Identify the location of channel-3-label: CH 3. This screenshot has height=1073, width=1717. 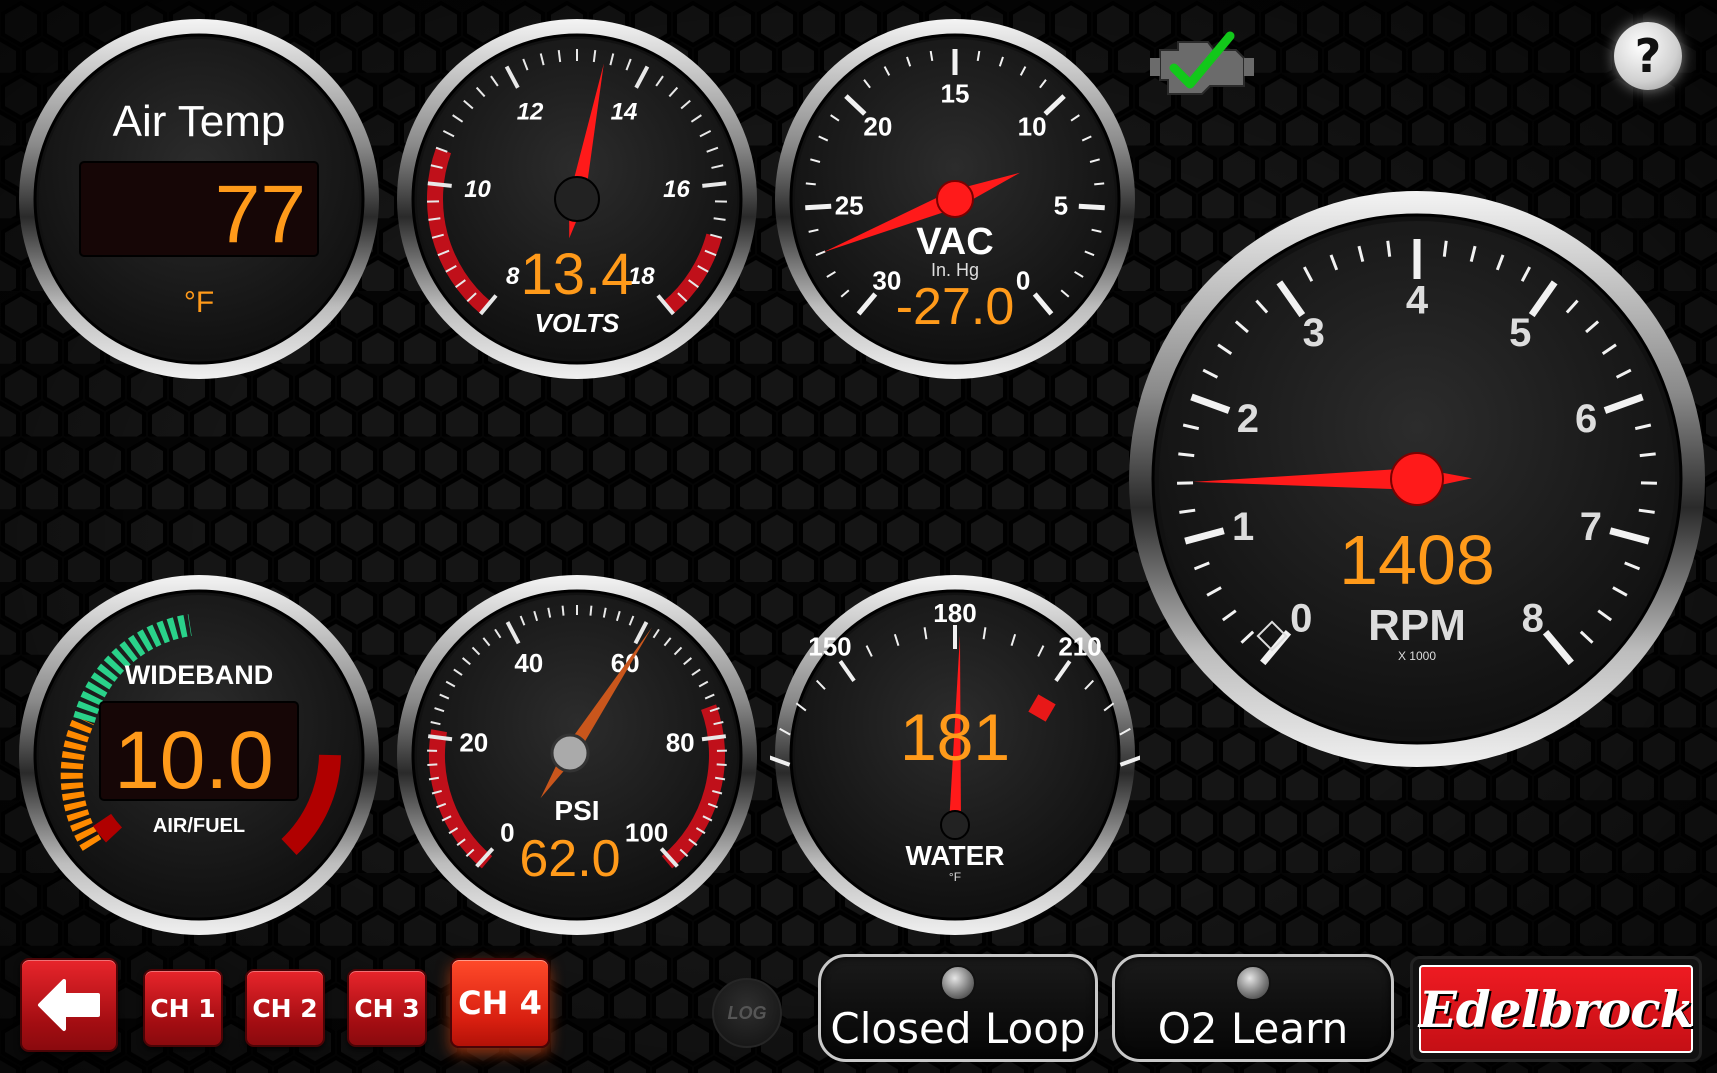
(387, 1008).